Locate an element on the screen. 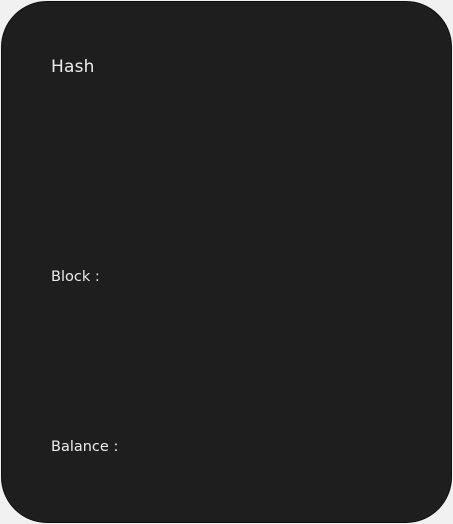  balance-label: Balance : is located at coordinates (85, 447).